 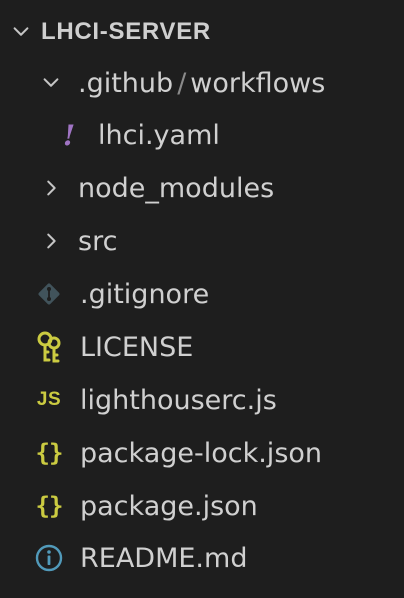 What do you see at coordinates (145, 294) in the screenshot?
I see `file-label: .gitignore` at bounding box center [145, 294].